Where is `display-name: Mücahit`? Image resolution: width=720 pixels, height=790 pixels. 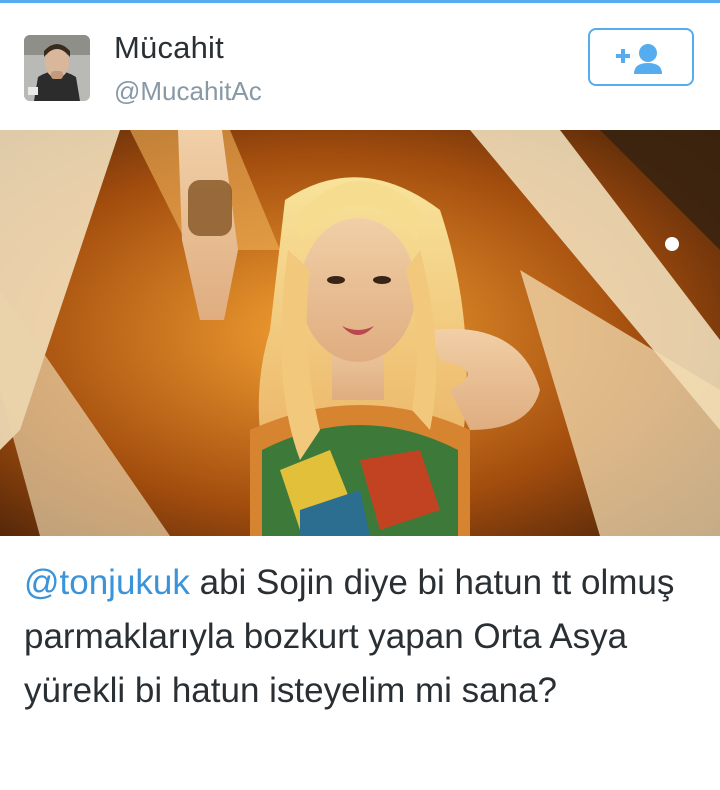 display-name: Mücahit is located at coordinates (169, 48).